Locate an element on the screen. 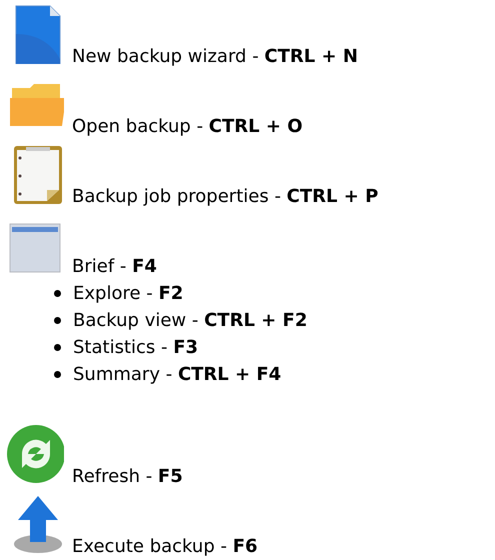  shortcut-text: Refresh - F5 is located at coordinates (127, 477).